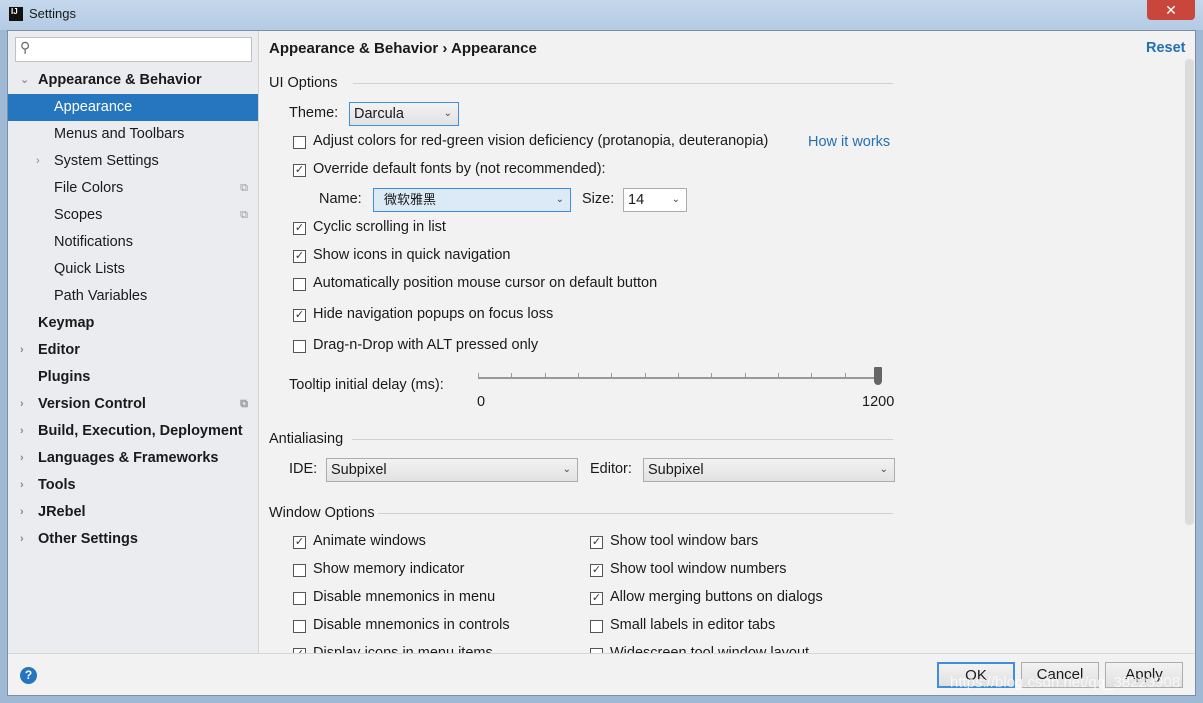 The image size is (1203, 703). What do you see at coordinates (1171, 10) in the screenshot?
I see `close-button: ✕` at bounding box center [1171, 10].